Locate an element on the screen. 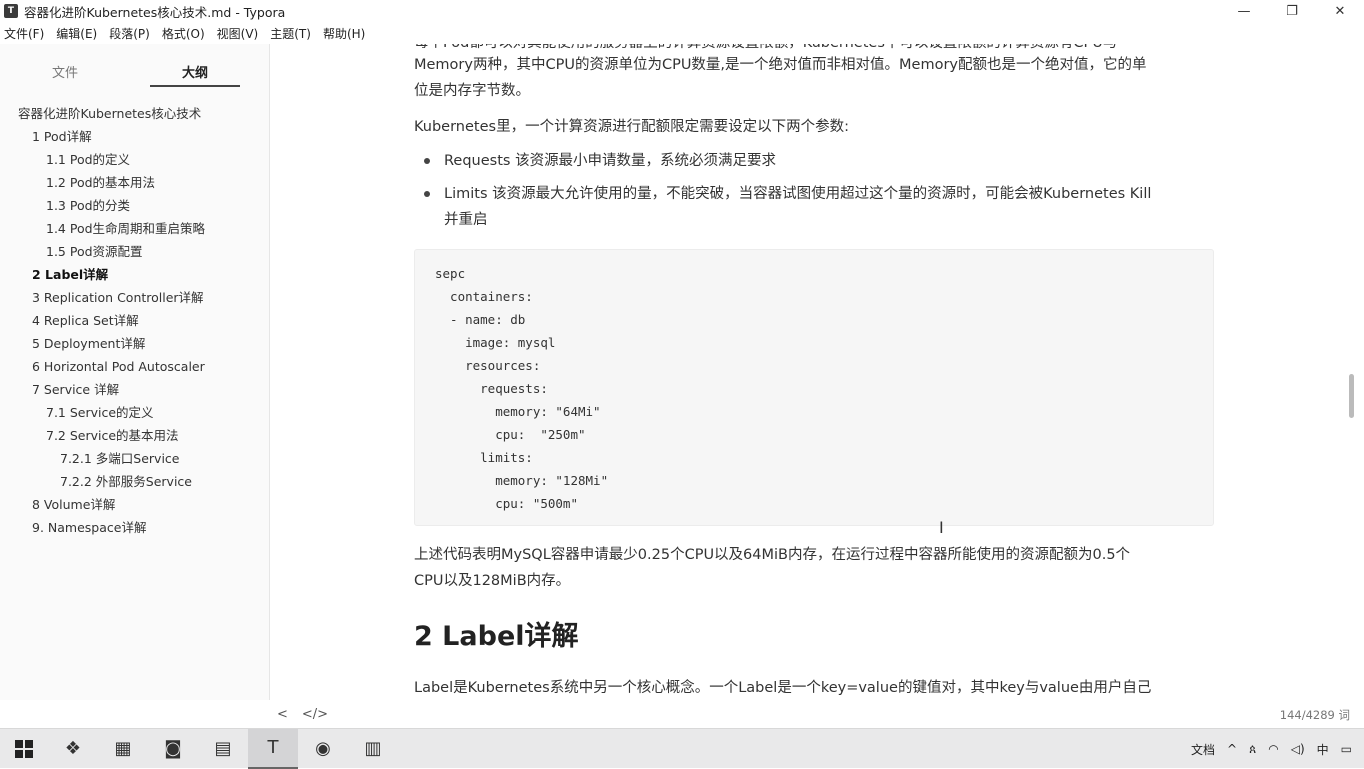 Image resolution: width=1364 pixels, height=769 pixels. outline-item: 4 Replica Set详解 is located at coordinates (134, 320).